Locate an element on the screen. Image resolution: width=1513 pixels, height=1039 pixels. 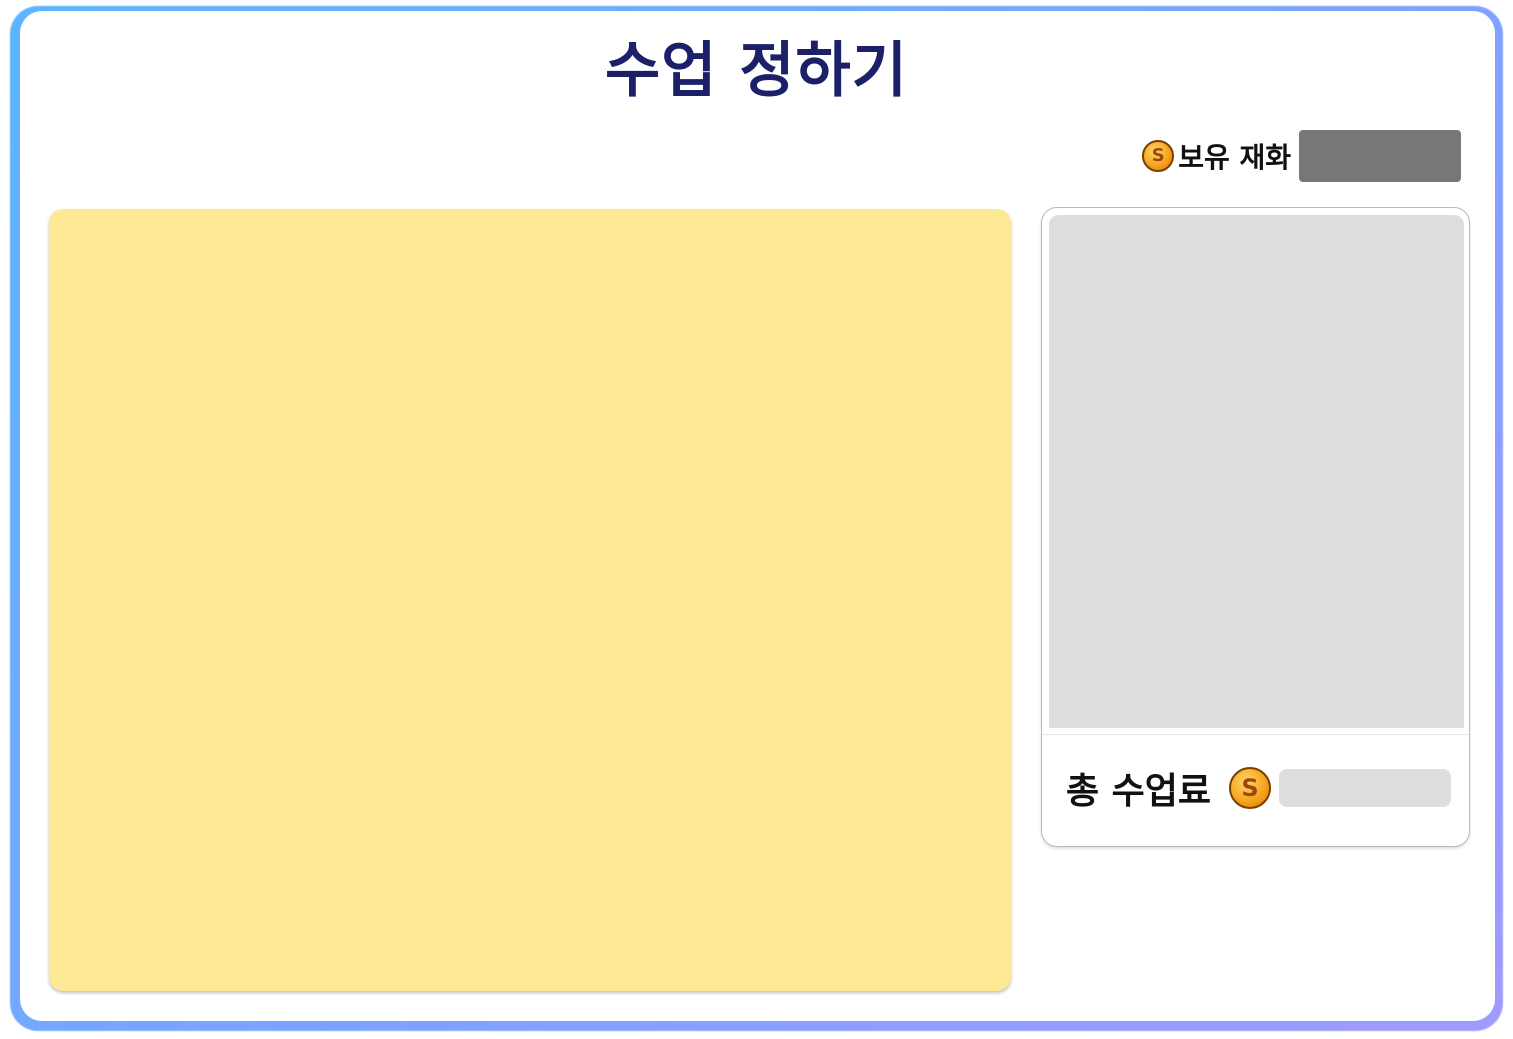
lesson-preview-image is located at coordinates (1256, 471).